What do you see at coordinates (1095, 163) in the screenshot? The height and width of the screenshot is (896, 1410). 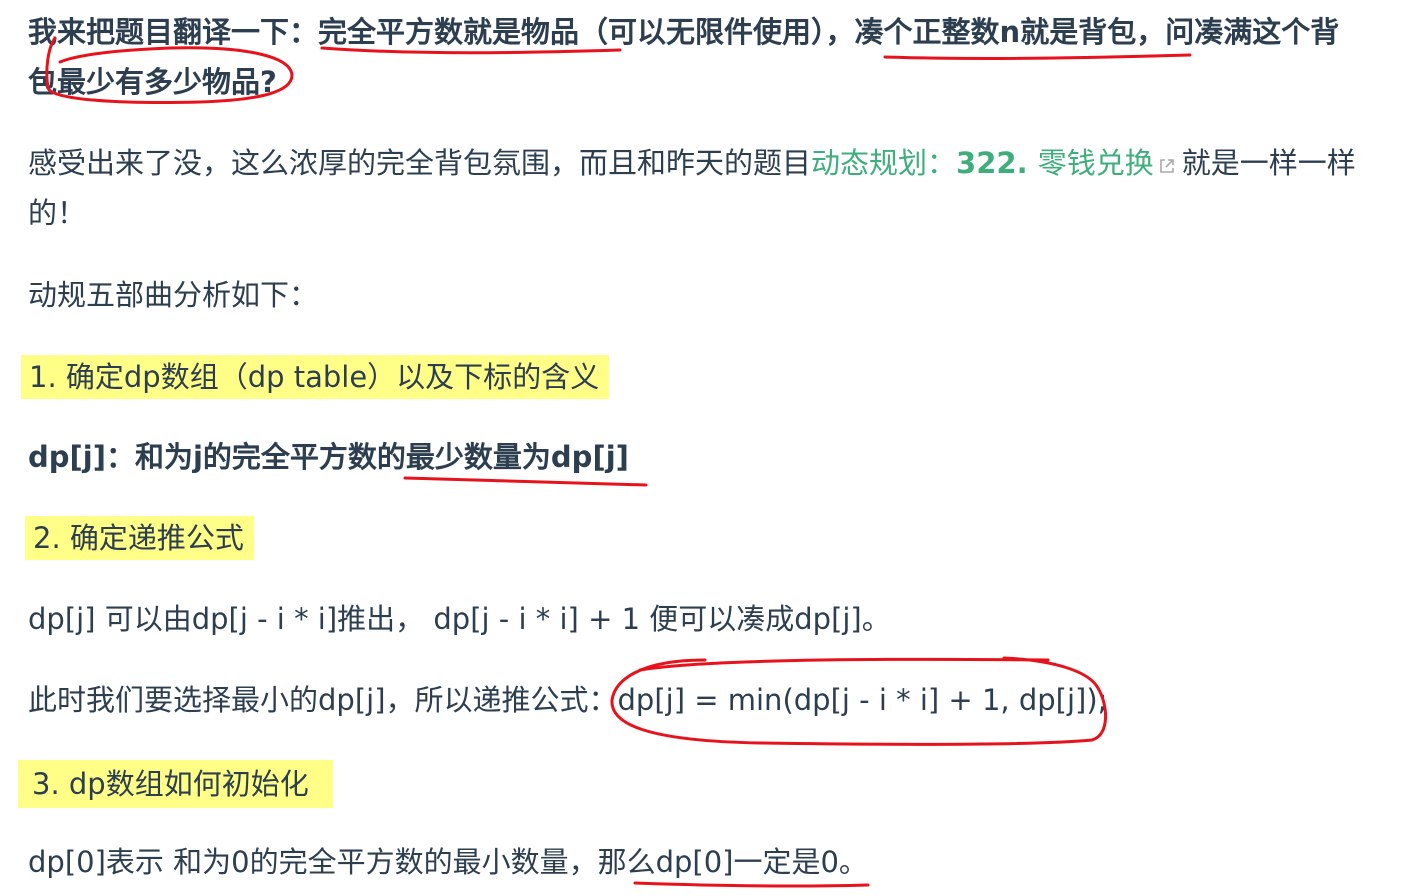 I see `link-title: 零钱兑换` at bounding box center [1095, 163].